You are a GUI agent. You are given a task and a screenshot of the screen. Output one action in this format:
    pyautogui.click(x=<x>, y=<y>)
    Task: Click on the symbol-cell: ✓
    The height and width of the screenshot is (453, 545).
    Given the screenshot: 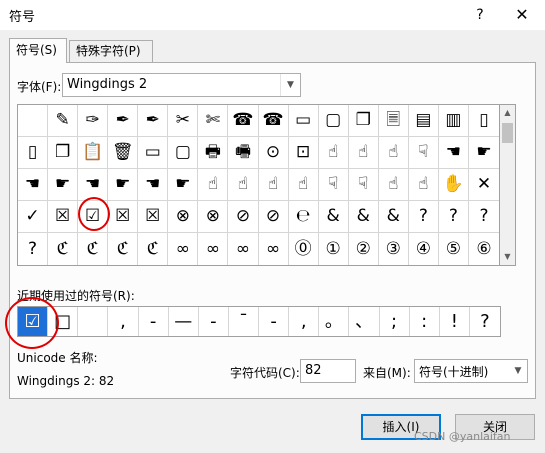 What is the action you would take?
    pyautogui.click(x=33, y=217)
    